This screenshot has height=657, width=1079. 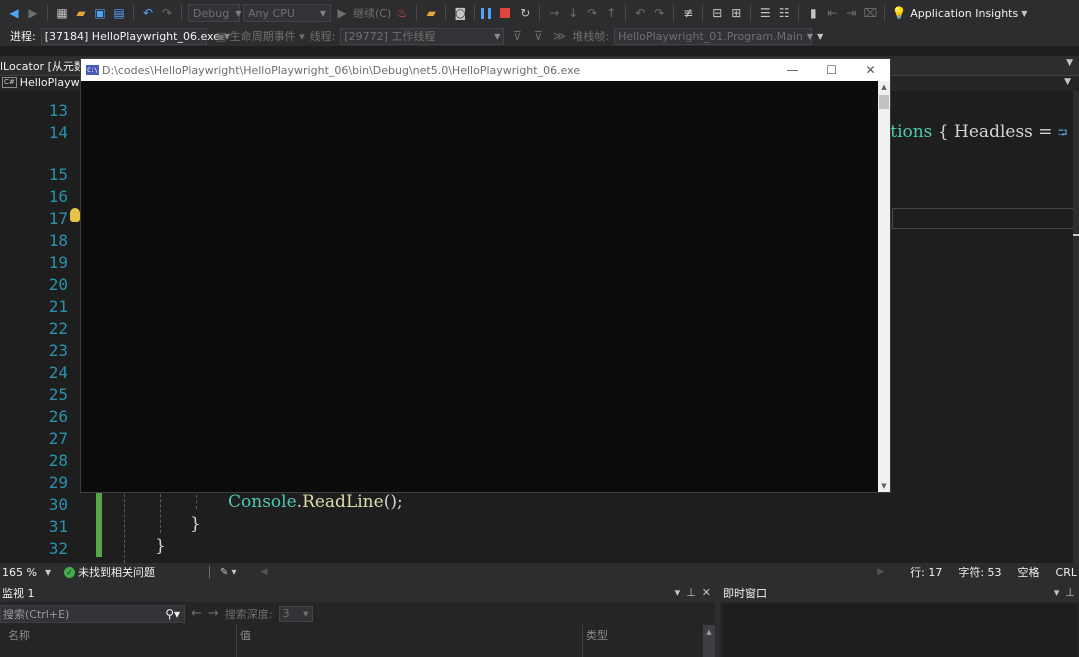 I want to click on stackframe-label: 堆栈帧:, so click(x=591, y=36).